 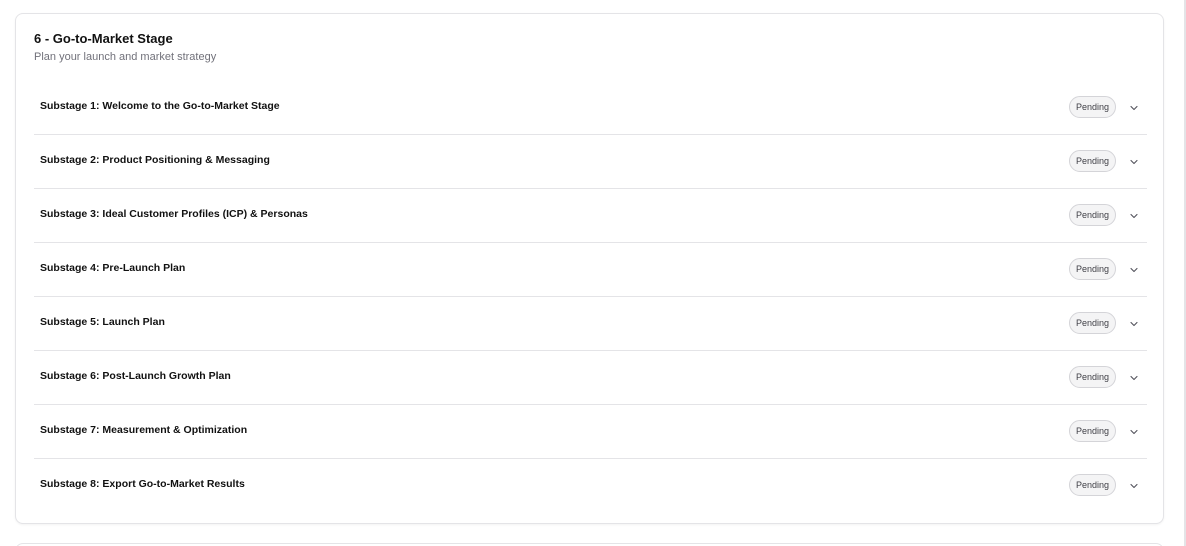 I want to click on substage-title: Substage 8: Export Go-to-Market Results, so click(x=142, y=484).